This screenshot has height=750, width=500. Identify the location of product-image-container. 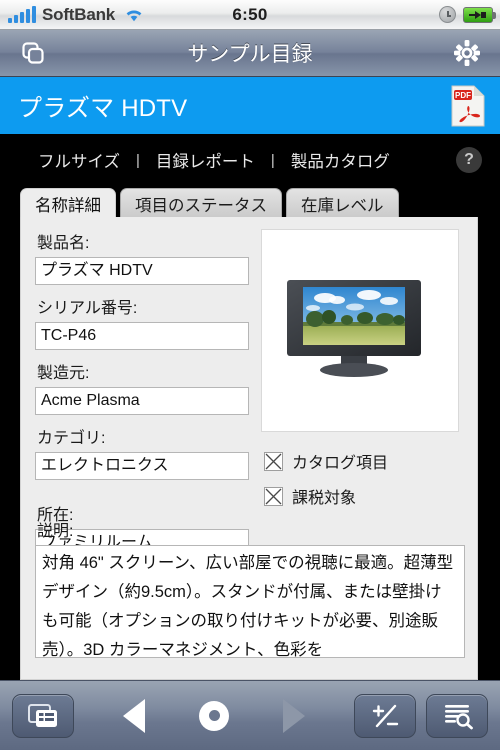
(360, 330).